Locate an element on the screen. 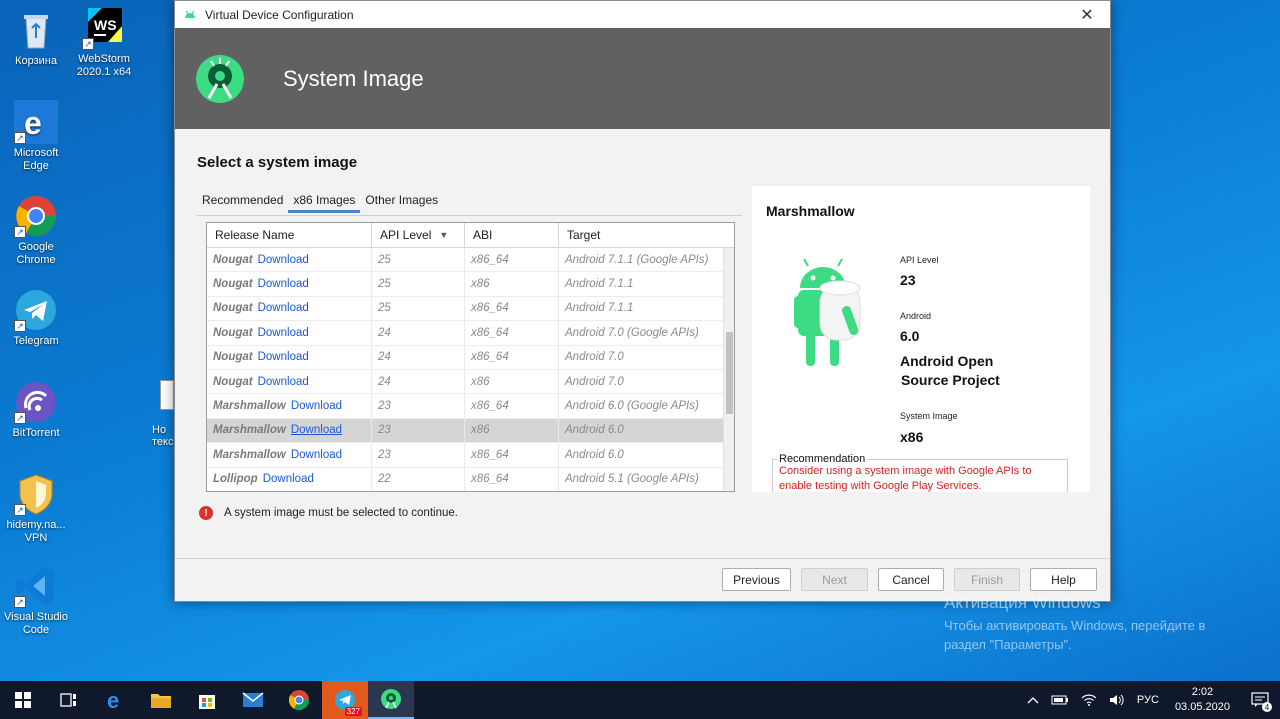  target-cell: Android 7.1.1 (Google APIs) is located at coordinates (641, 260).